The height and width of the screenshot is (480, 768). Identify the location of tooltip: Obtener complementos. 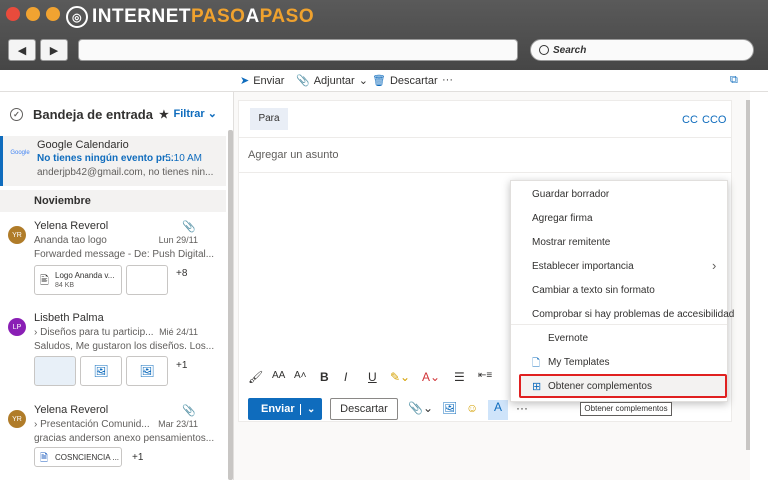
(626, 409).